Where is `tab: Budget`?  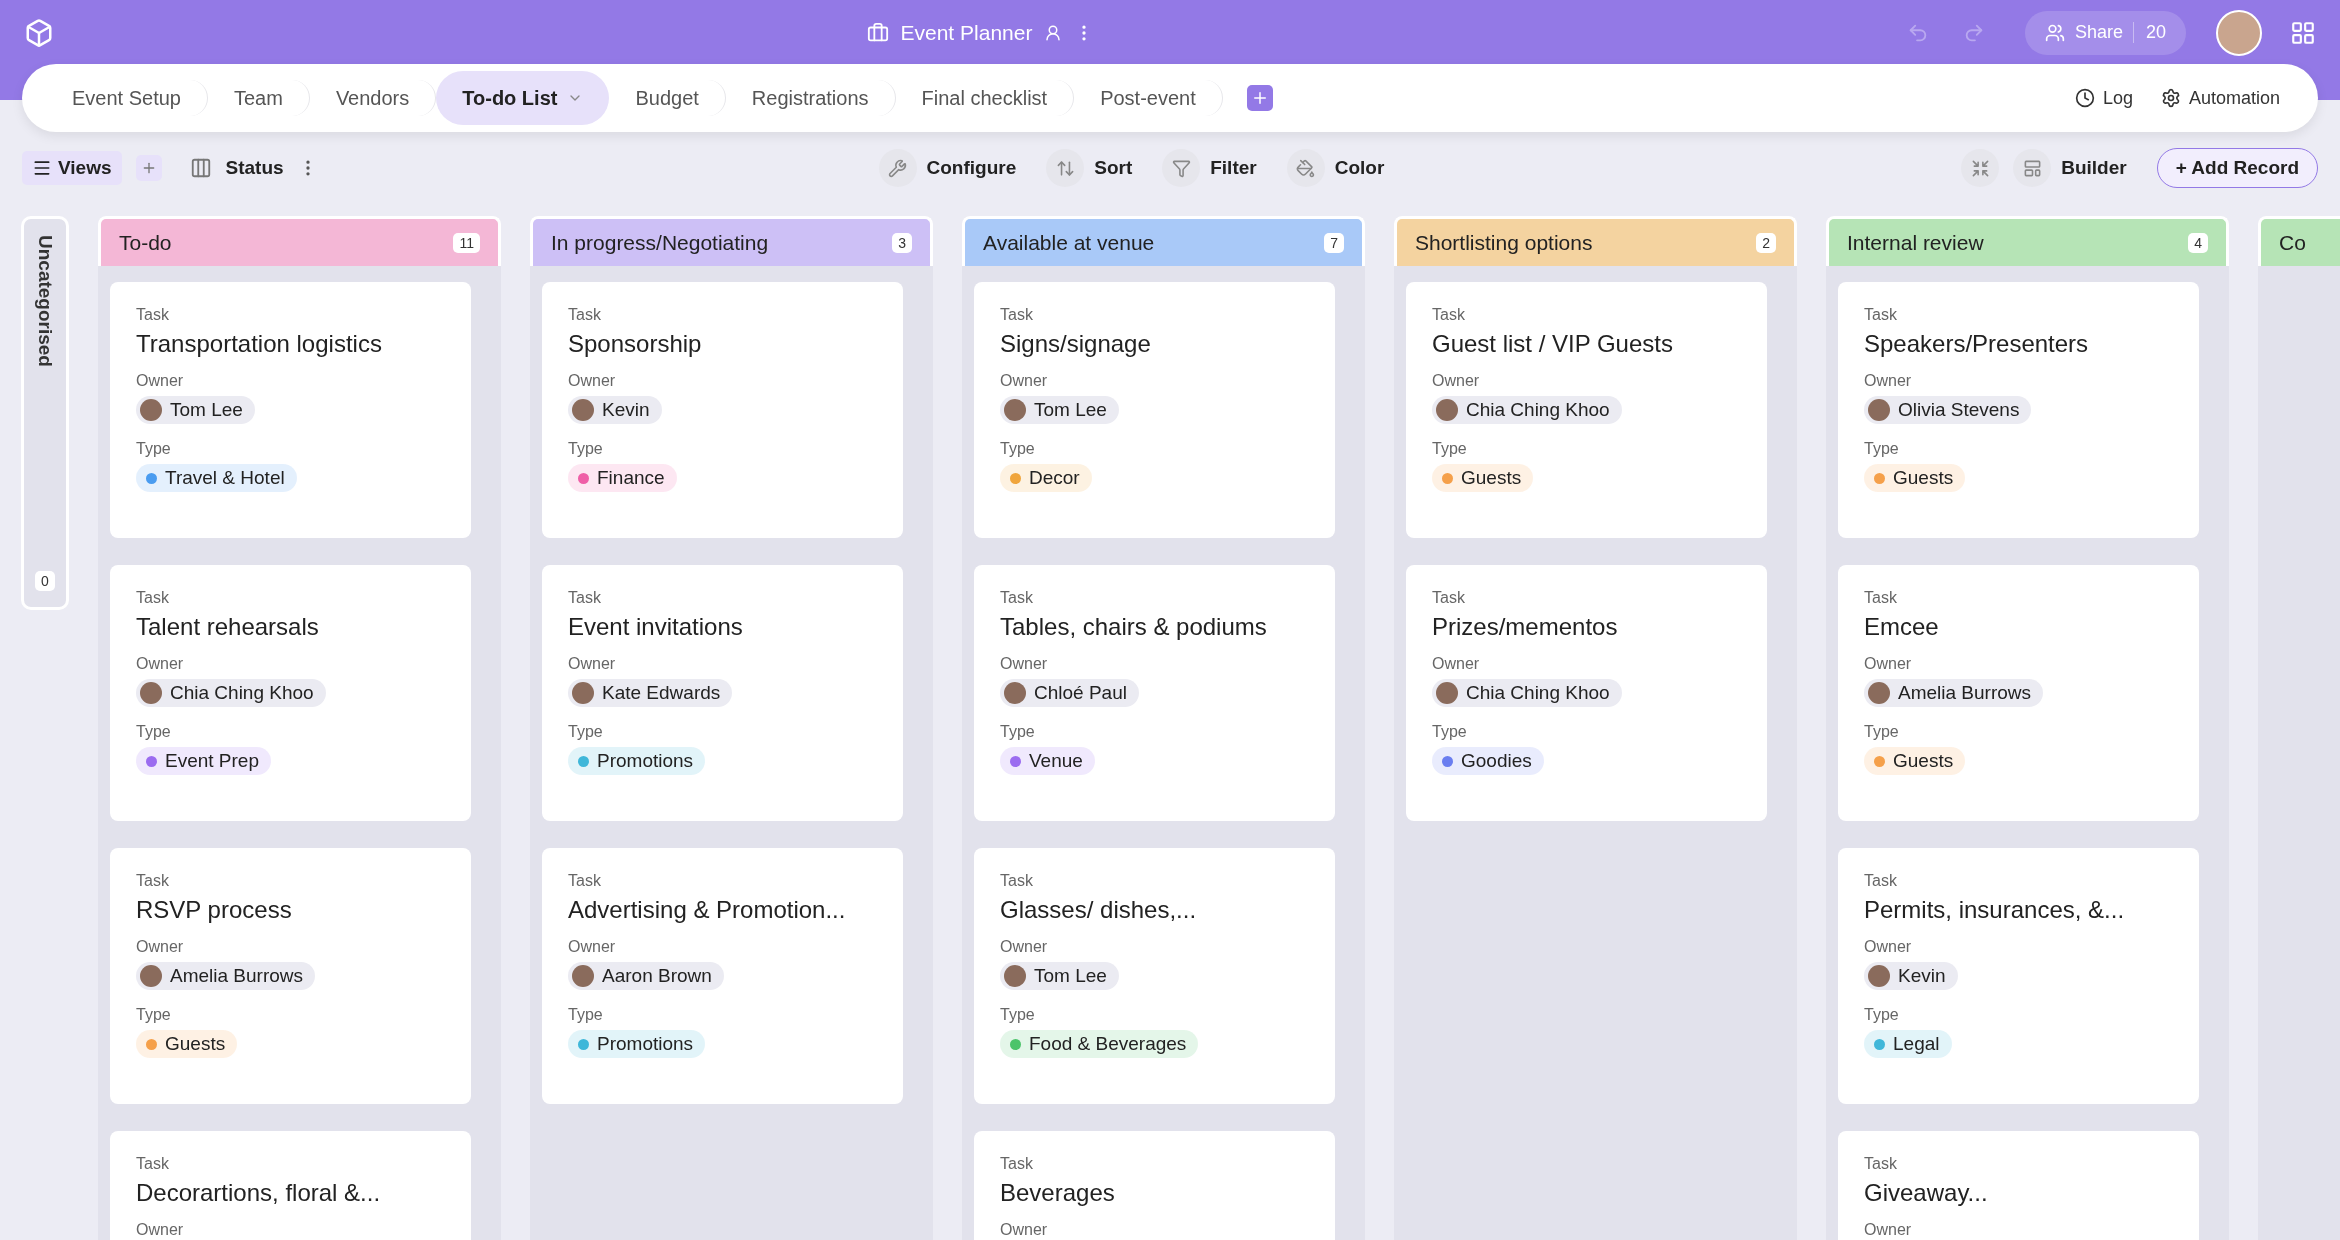 tab: Budget is located at coordinates (667, 98).